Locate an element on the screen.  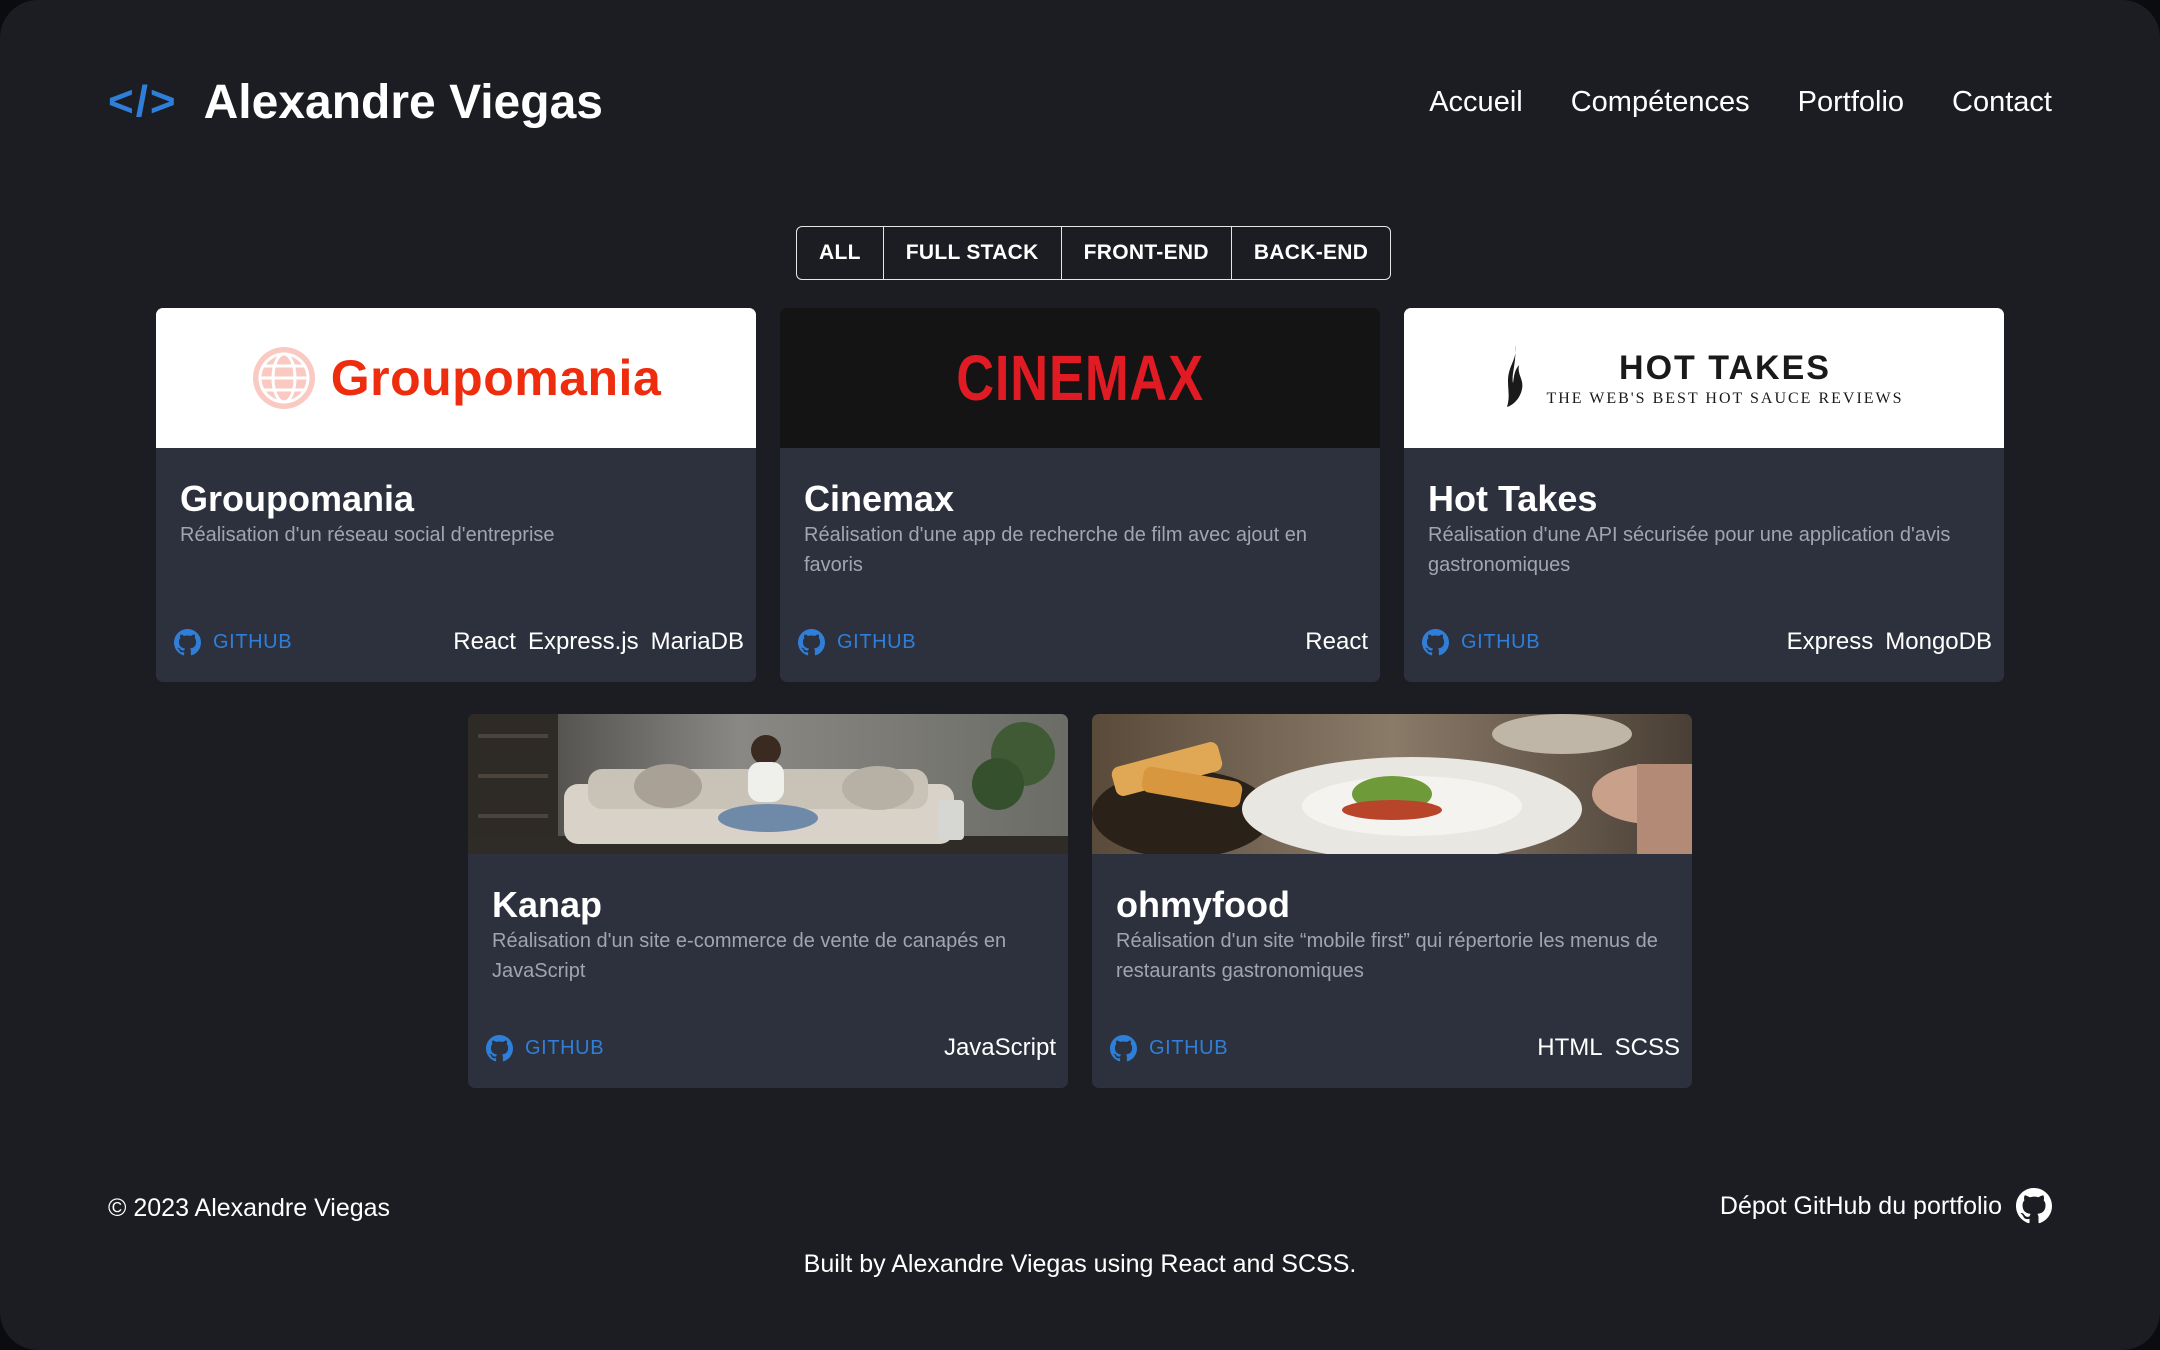
globe-icon is located at coordinates (283, 378).